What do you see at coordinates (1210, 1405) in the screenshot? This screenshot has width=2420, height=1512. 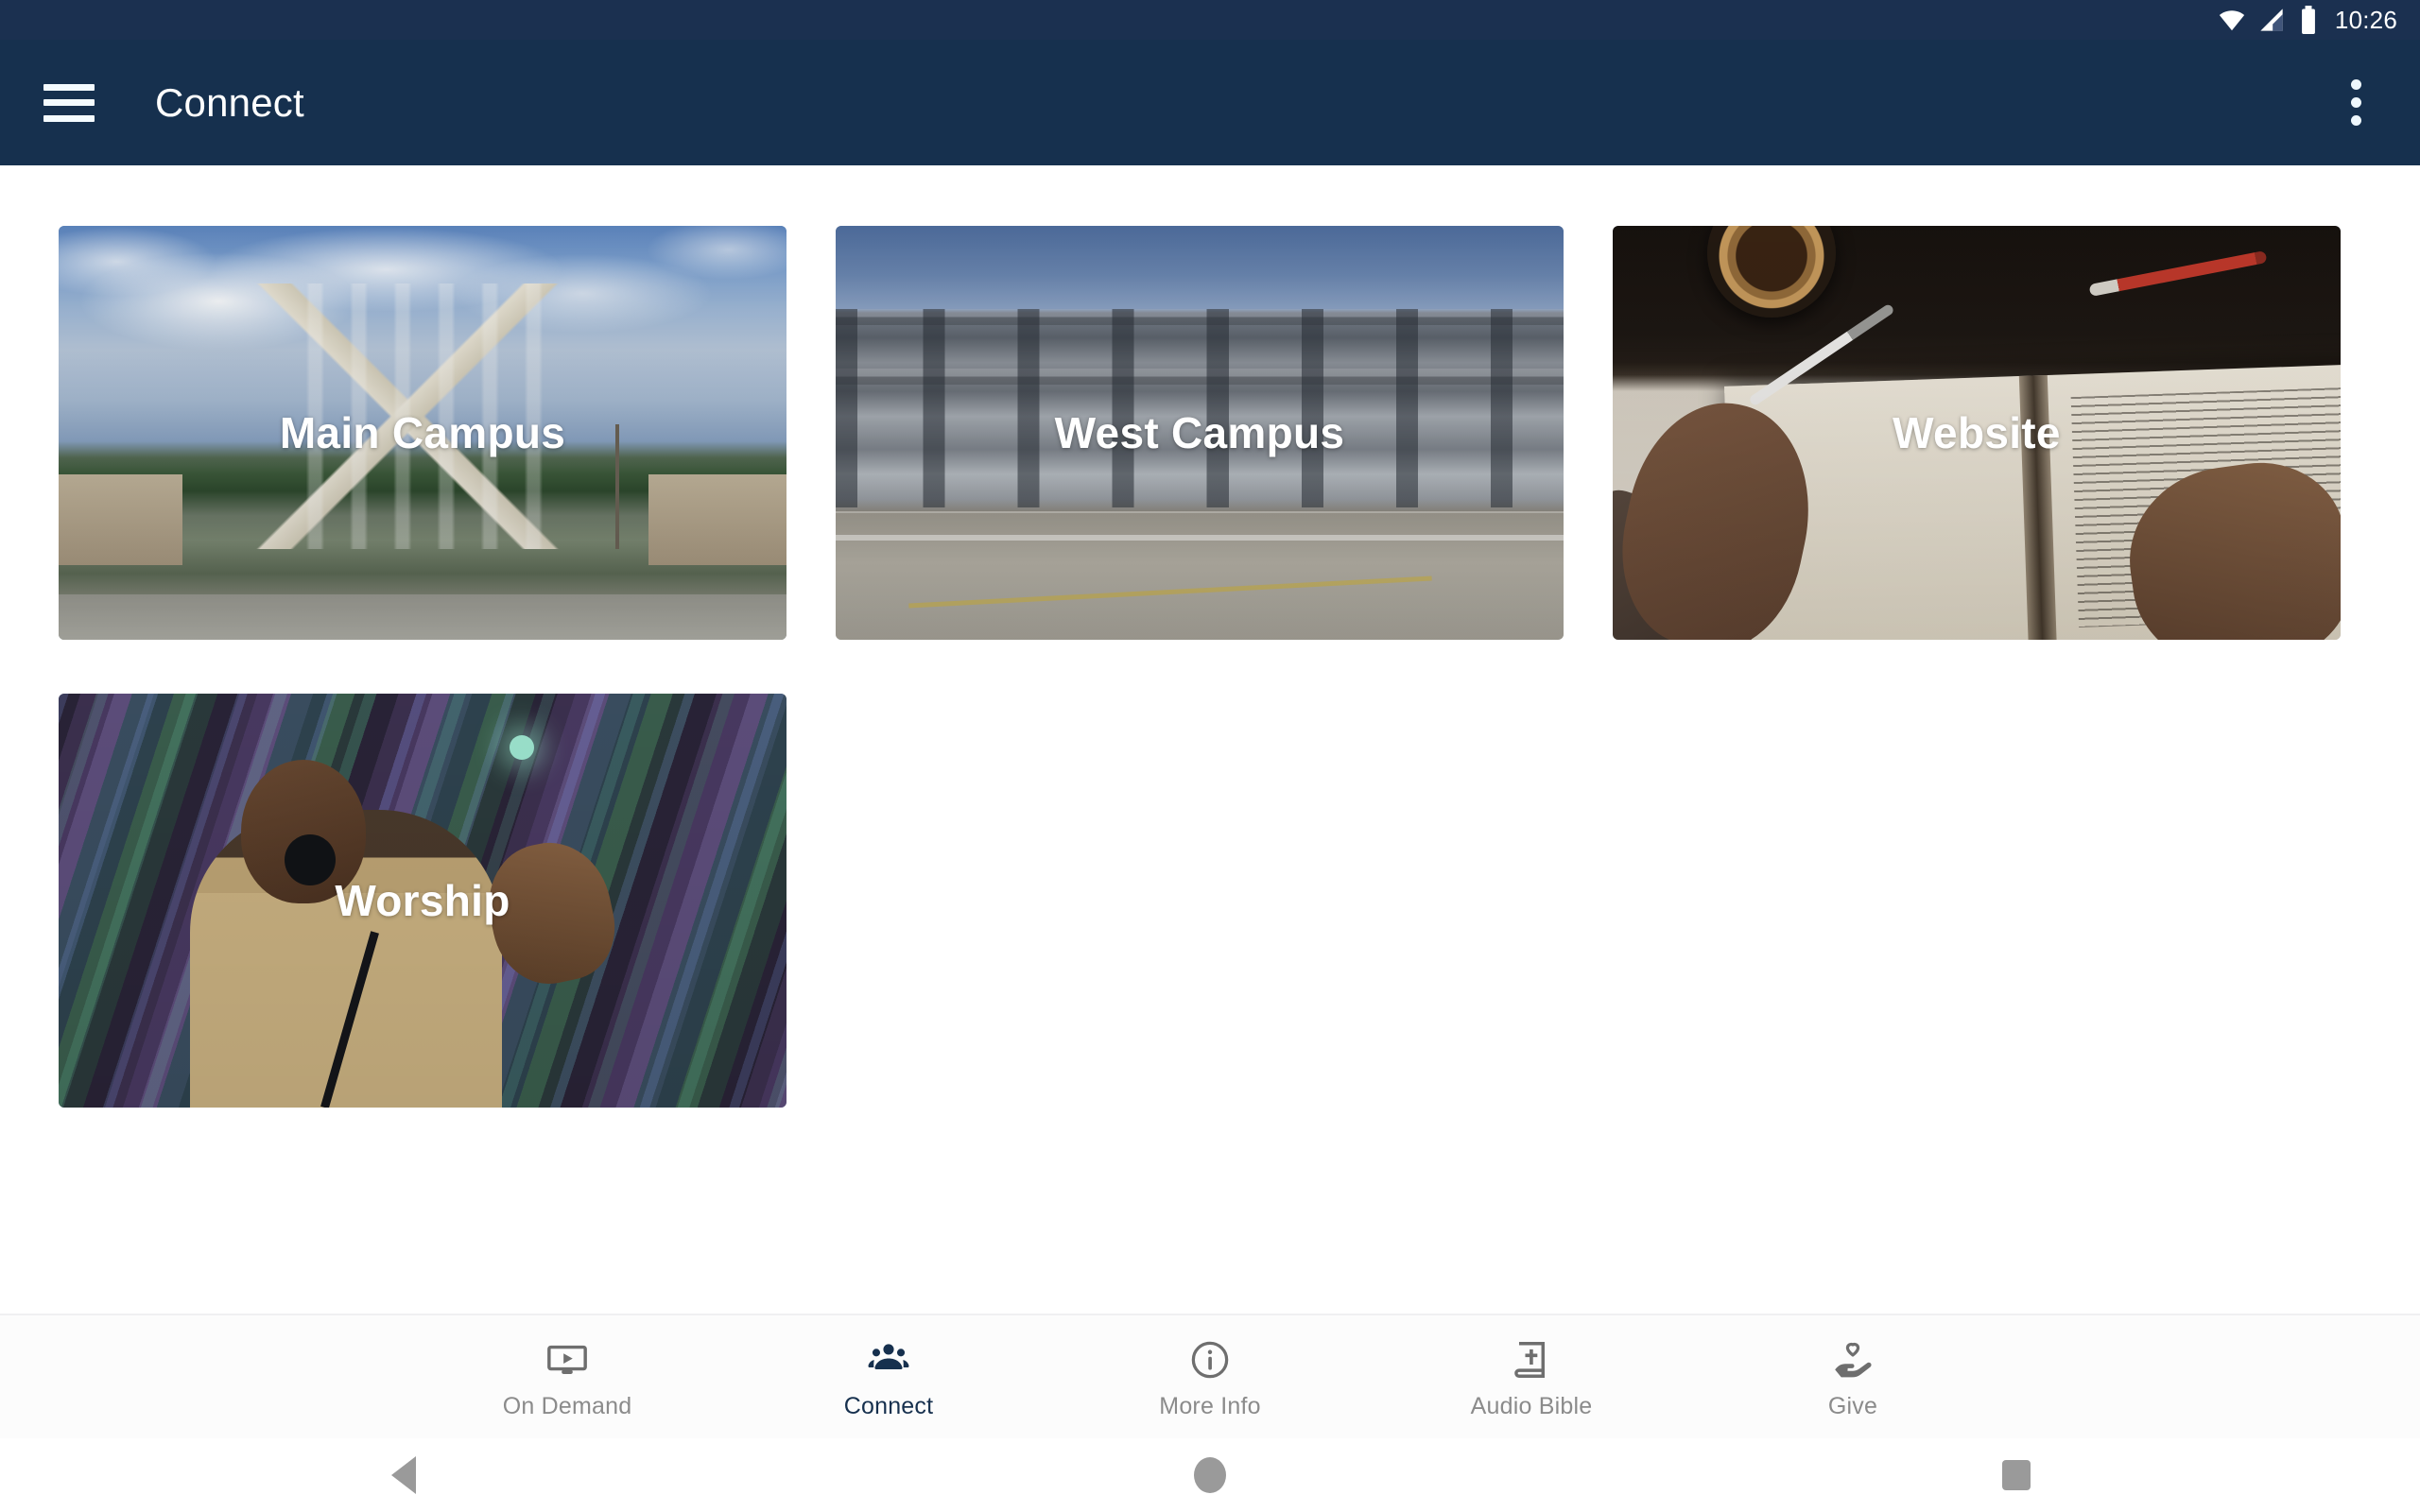 I see `nav-label: More Info` at bounding box center [1210, 1405].